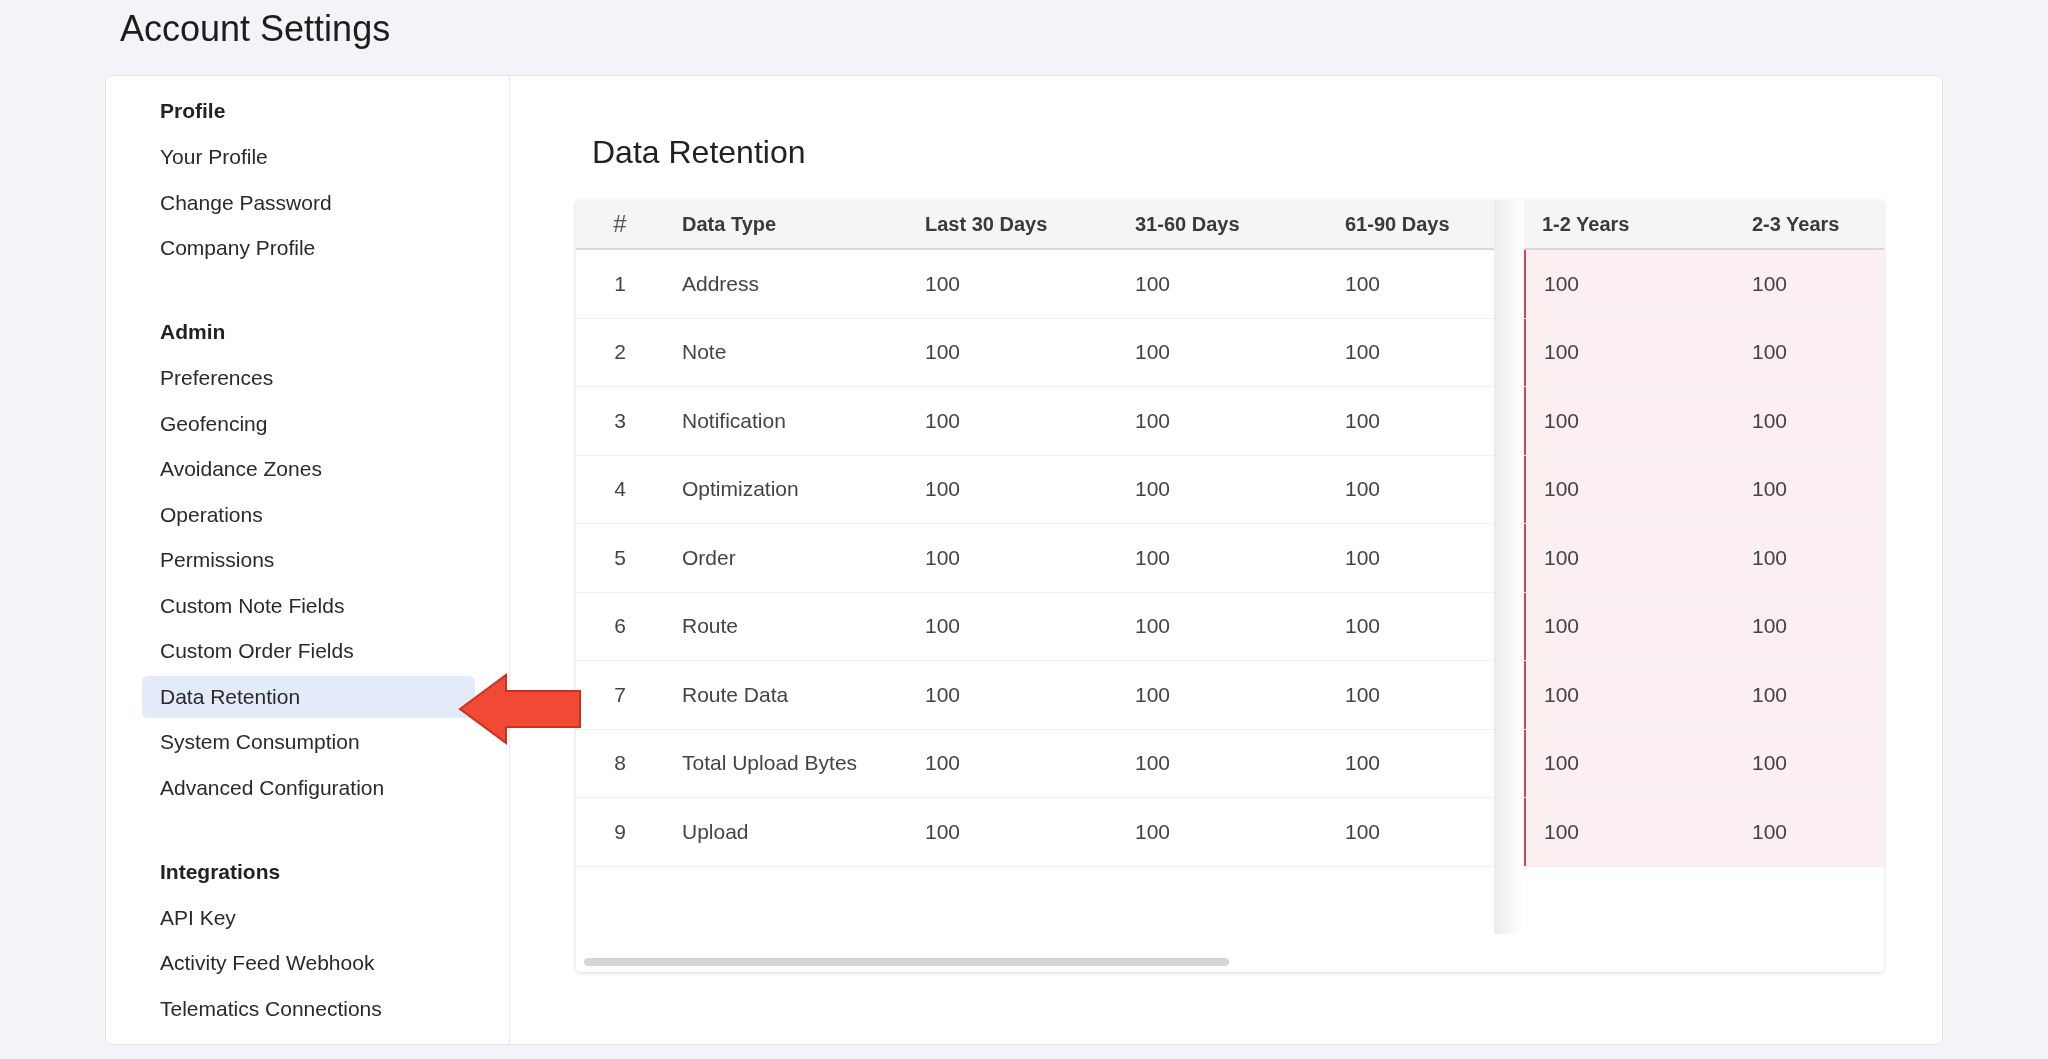  Describe the element at coordinates (308, 514) in the screenshot. I see `sidebar-item: Operations` at that location.